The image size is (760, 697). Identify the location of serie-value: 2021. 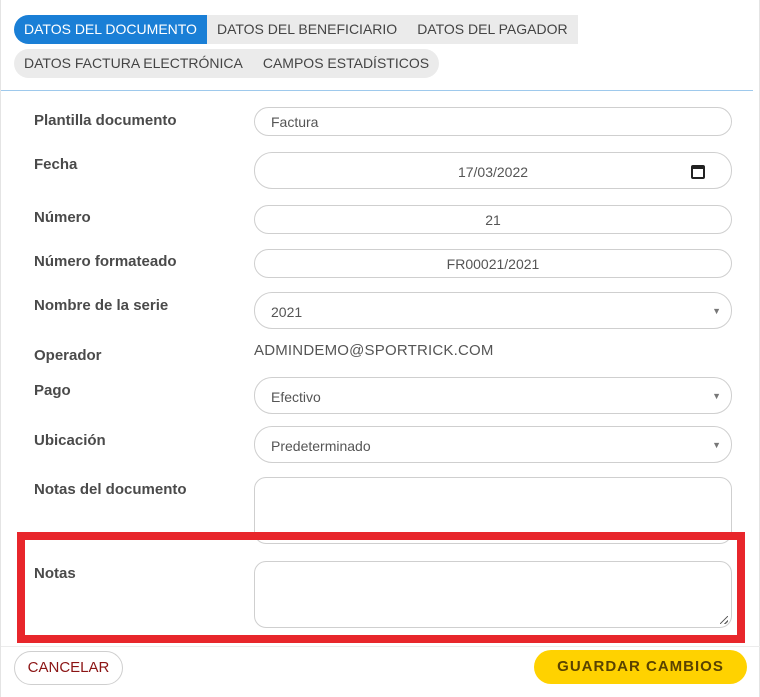
(287, 312).